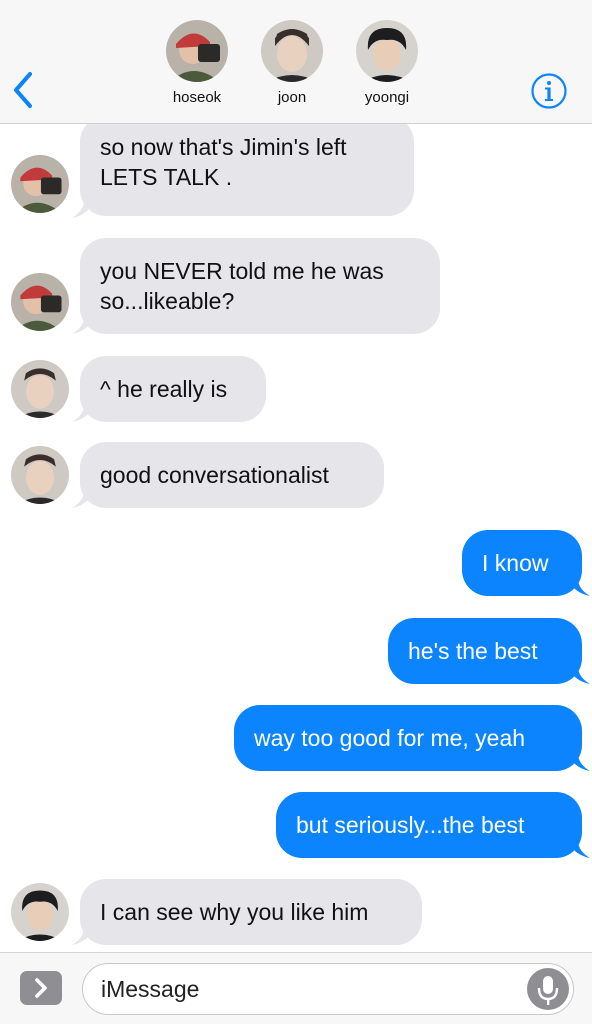  Describe the element at coordinates (387, 97) in the screenshot. I see `participant-name: yoongi` at that location.